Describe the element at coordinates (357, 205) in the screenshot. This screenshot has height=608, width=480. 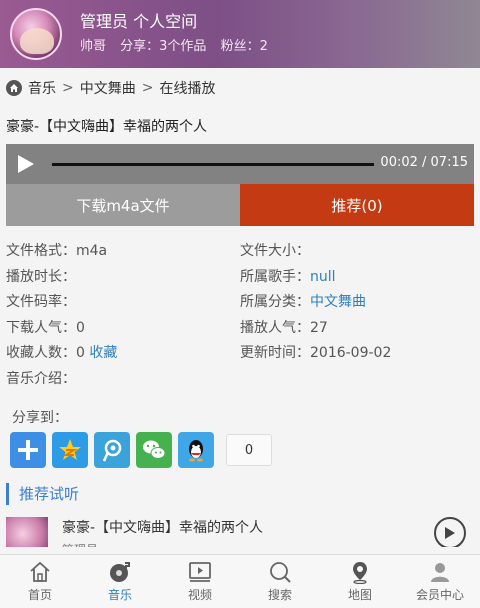
I see `recommend-button: 推荐(0)` at that location.